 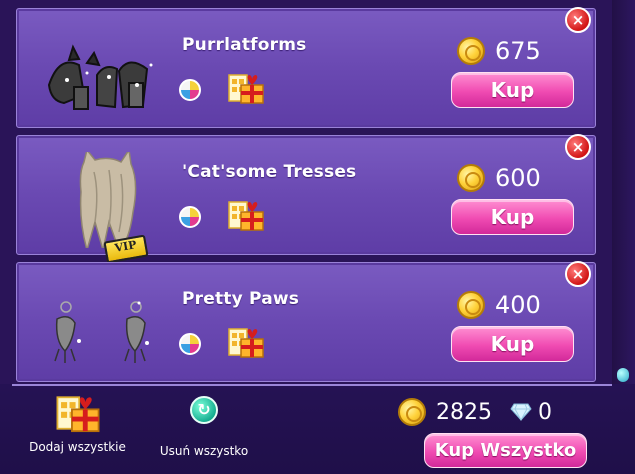 What do you see at coordinates (108, 200) in the screenshot?
I see `cat-some-tresses-thumbnail` at bounding box center [108, 200].